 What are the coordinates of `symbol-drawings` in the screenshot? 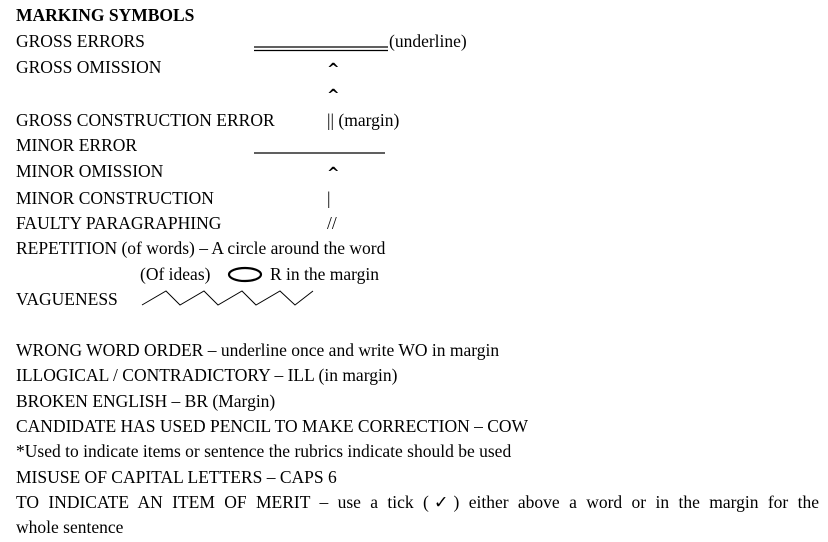 It's located at (264, 176).